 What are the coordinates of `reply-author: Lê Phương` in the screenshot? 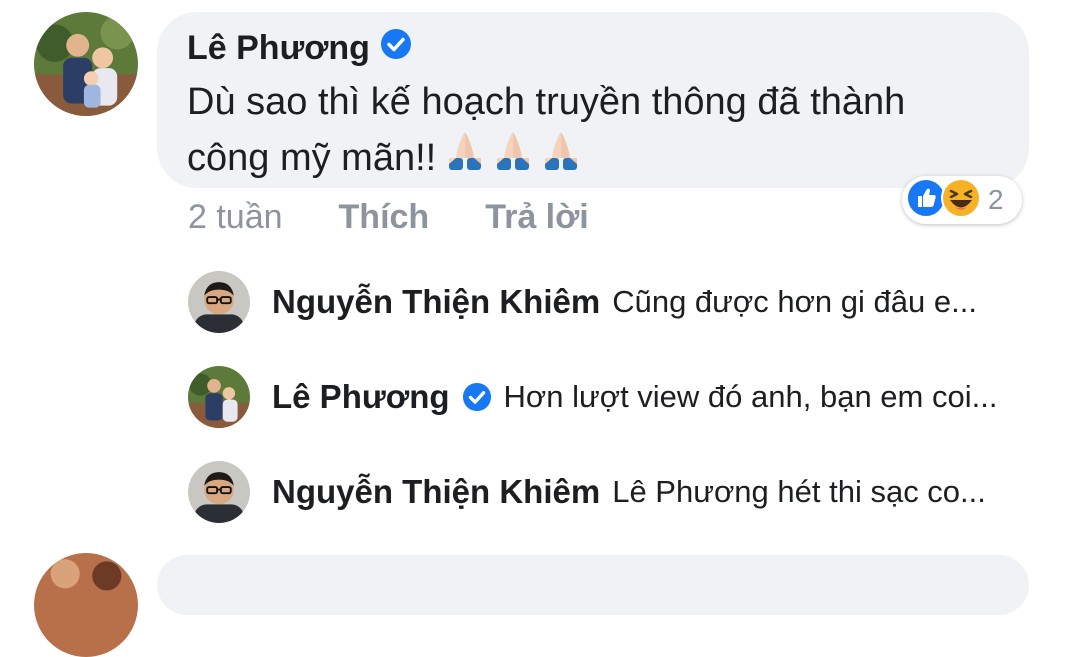 It's located at (361, 397).